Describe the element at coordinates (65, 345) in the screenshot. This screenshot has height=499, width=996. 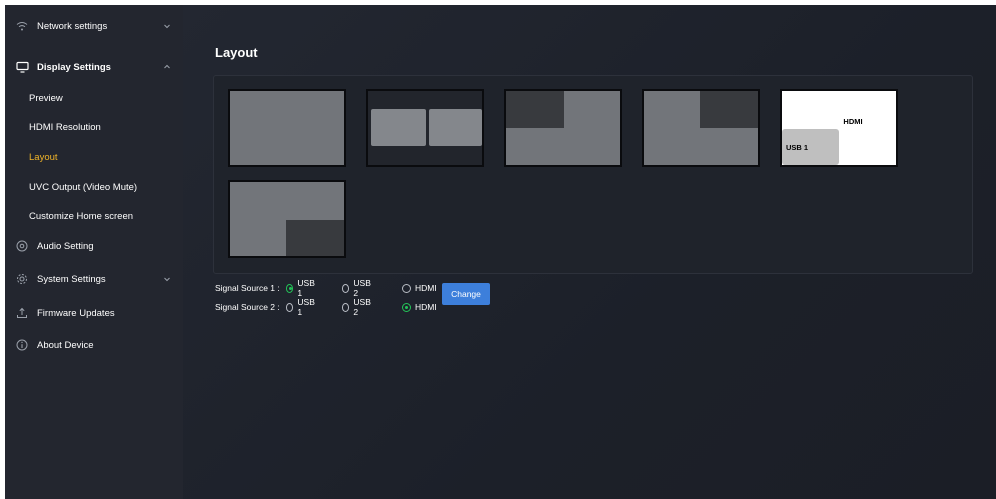
I see `sidebar-item-label: About Device` at that location.